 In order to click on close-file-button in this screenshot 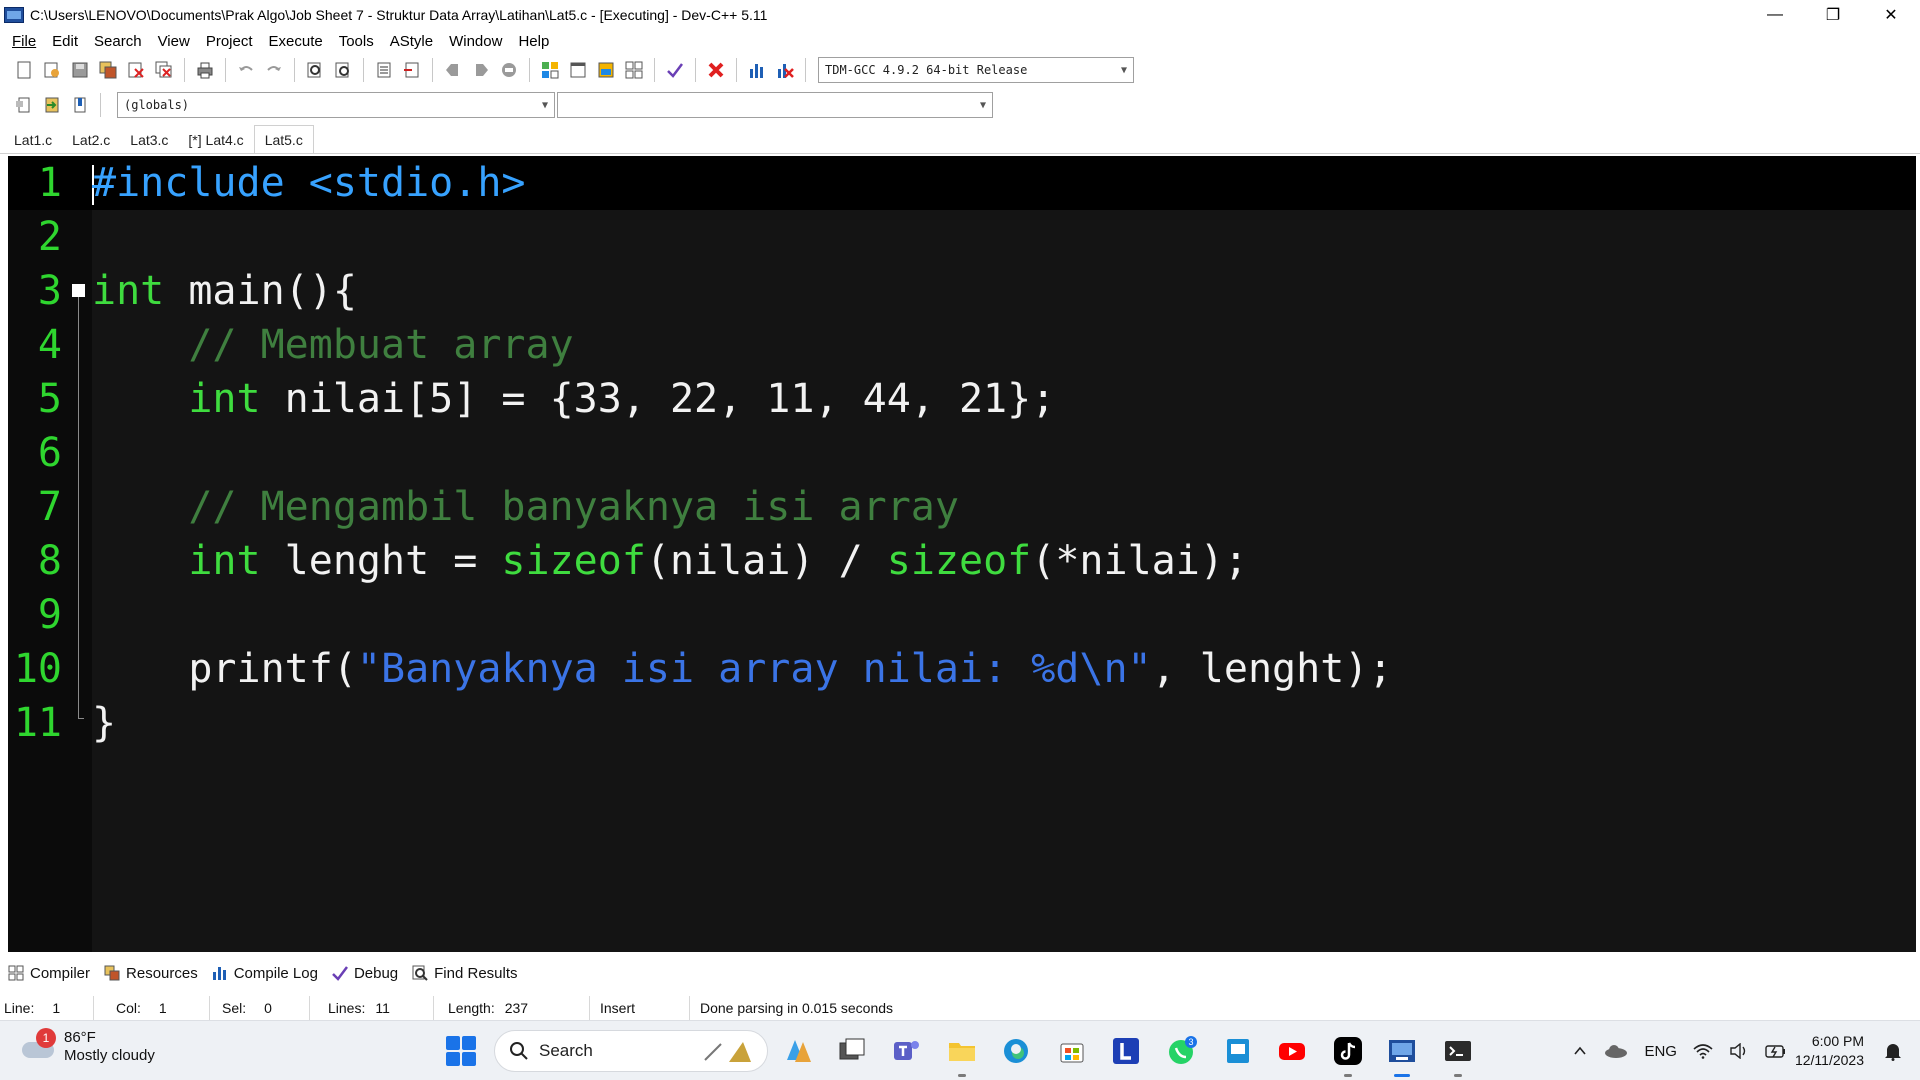, I will do `click(136, 70)`.